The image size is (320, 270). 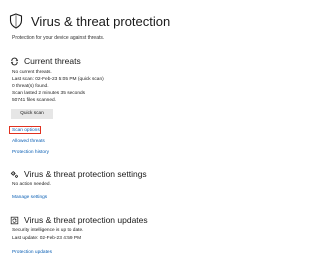 What do you see at coordinates (32, 114) in the screenshot?
I see `quick-scan-button: Quick scan` at bounding box center [32, 114].